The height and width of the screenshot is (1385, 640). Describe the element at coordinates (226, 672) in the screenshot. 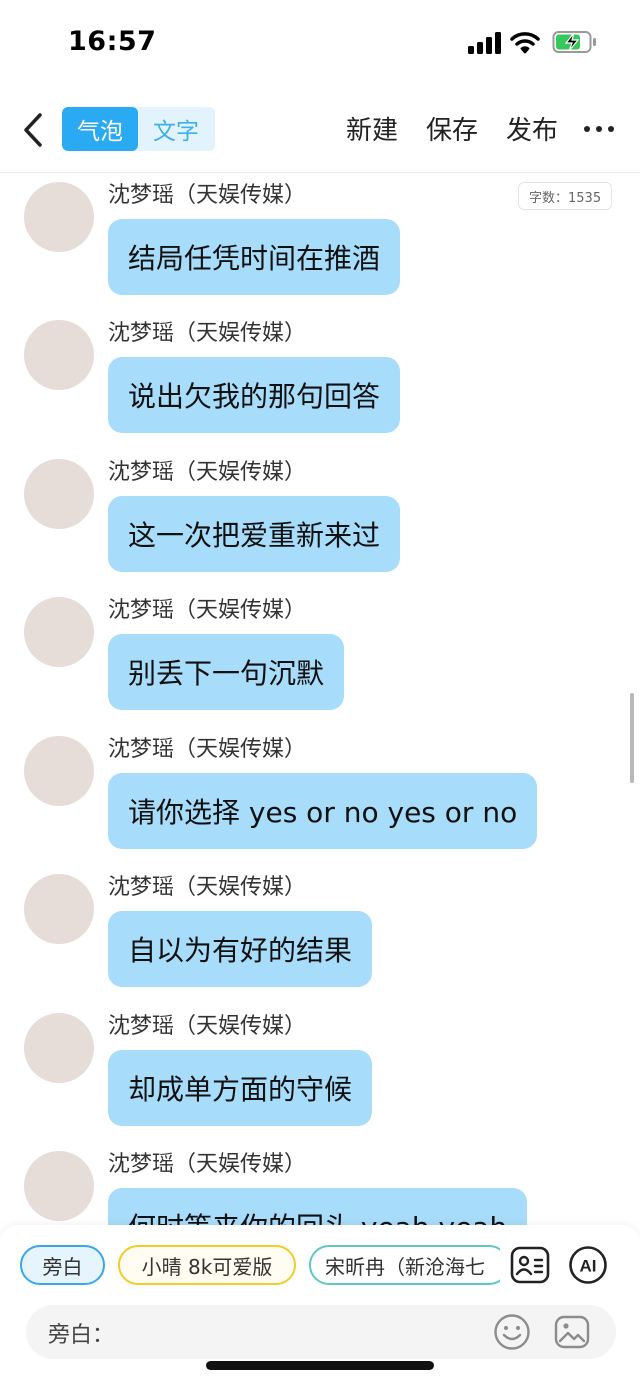

I see `message-bubble: 别丢下一句沉默` at that location.